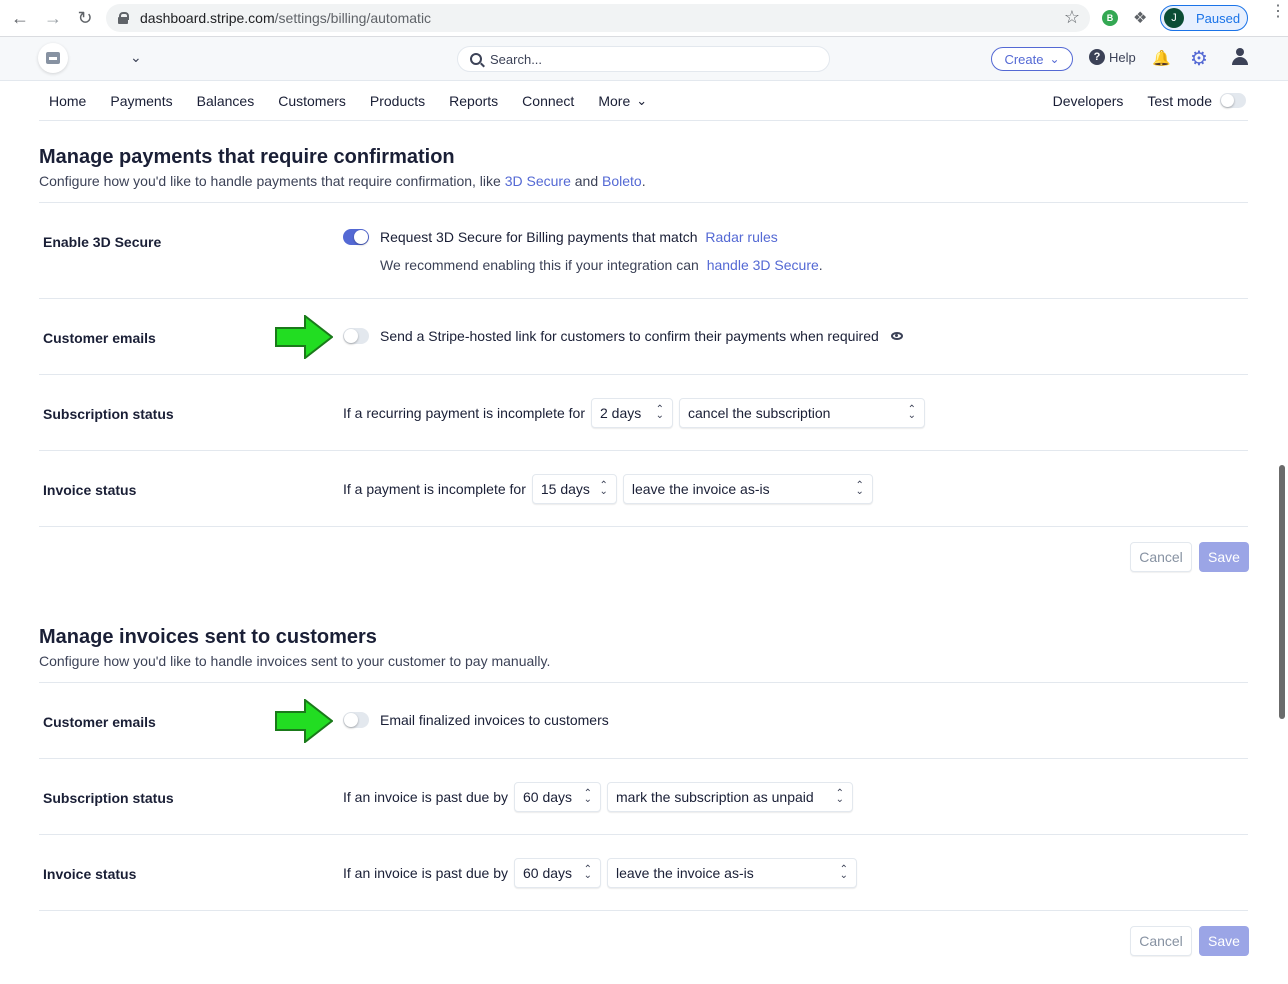 This screenshot has height=984, width=1288. I want to click on row-label: Invoice status, so click(90, 874).